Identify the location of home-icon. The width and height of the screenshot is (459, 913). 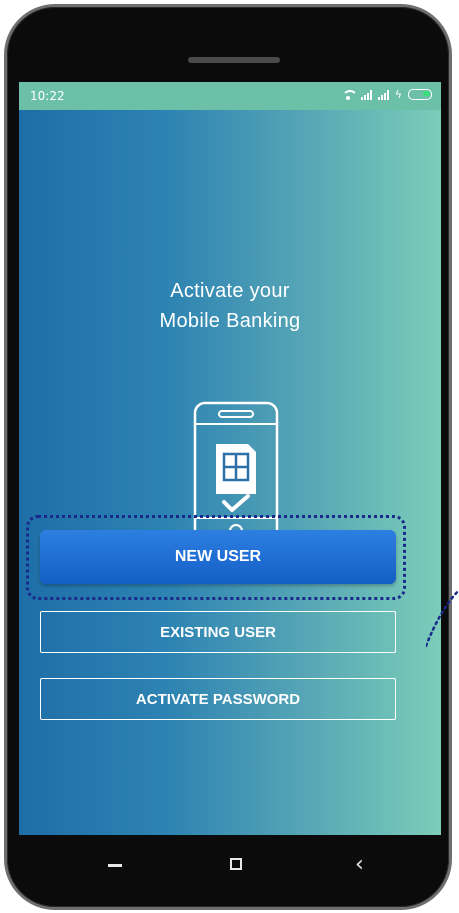
(236, 864).